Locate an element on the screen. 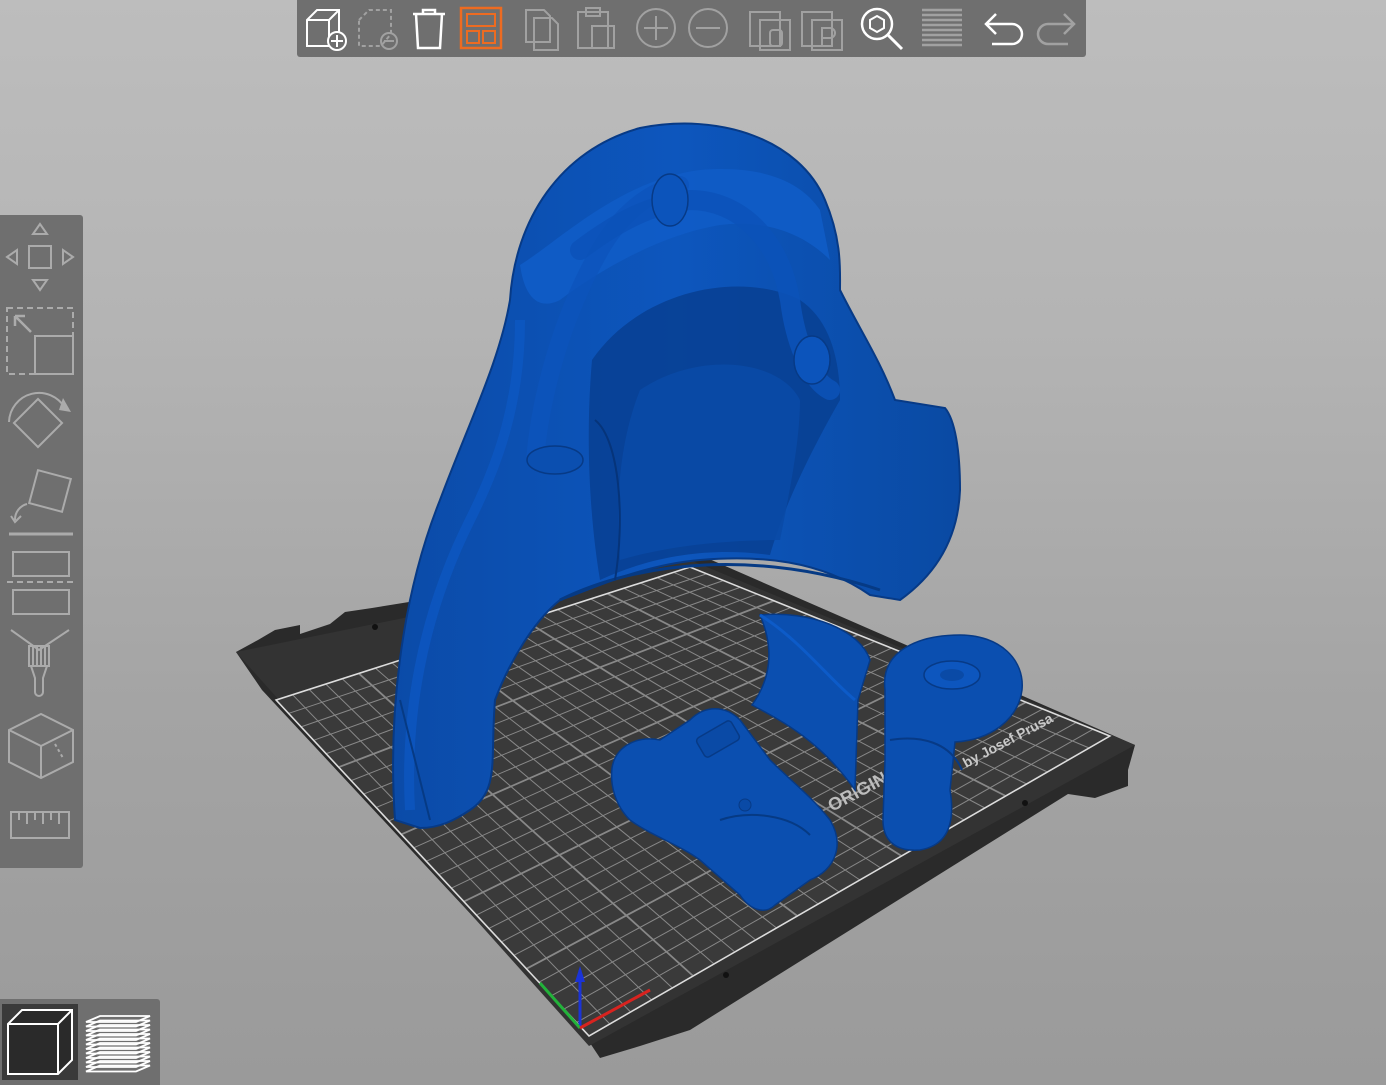 The height and width of the screenshot is (1085, 1386). cube-plus-icon is located at coordinates (326, 30).